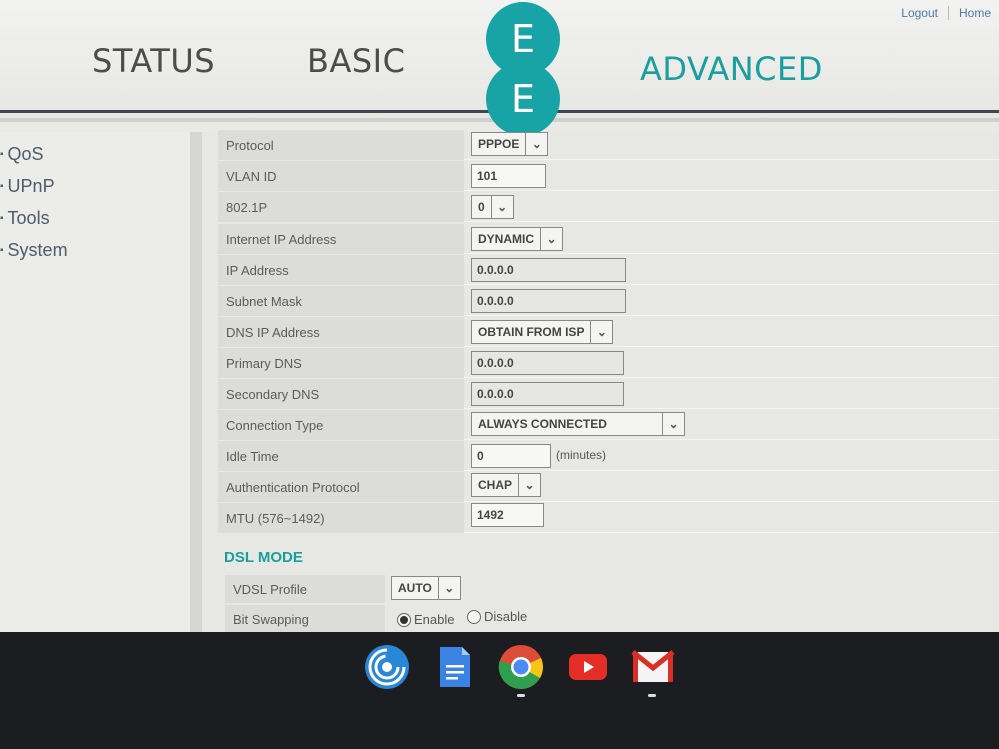 This screenshot has height=749, width=999. Describe the element at coordinates (25, 154) in the screenshot. I see `sidebar-item-label: QoS` at that location.